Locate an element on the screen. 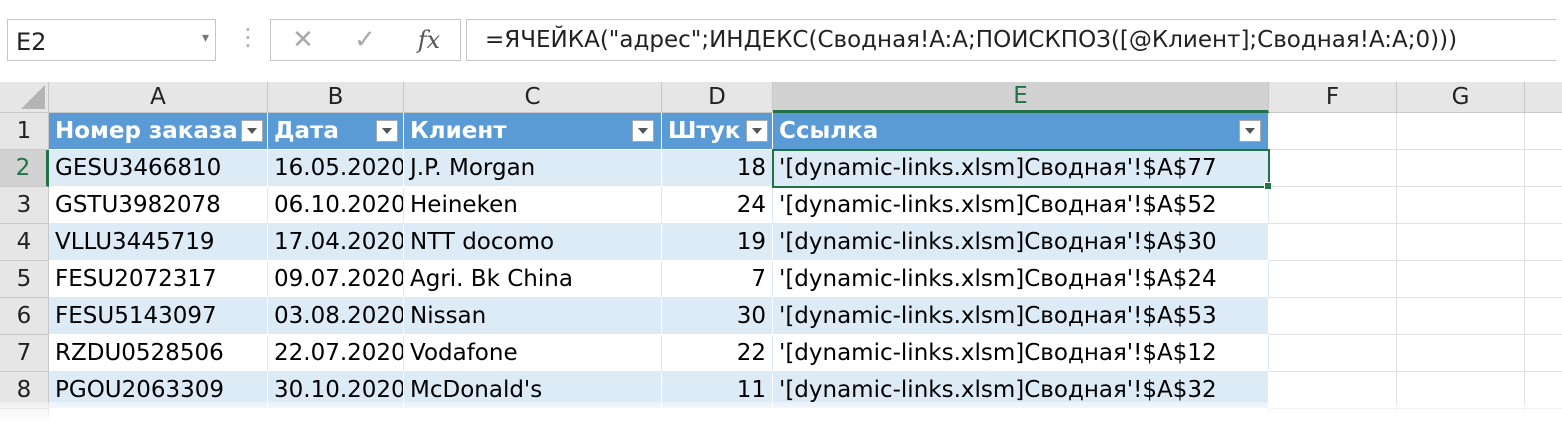 This screenshot has height=422, width=1562. table-cell: 18 is located at coordinates (717, 168).